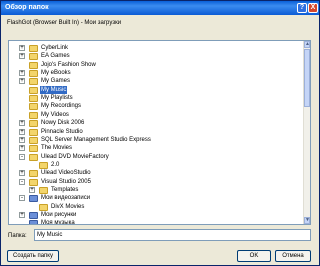 This screenshot has height=266, width=320. What do you see at coordinates (33, 256) in the screenshot?
I see `new-folder-button: Создать папку` at bounding box center [33, 256].